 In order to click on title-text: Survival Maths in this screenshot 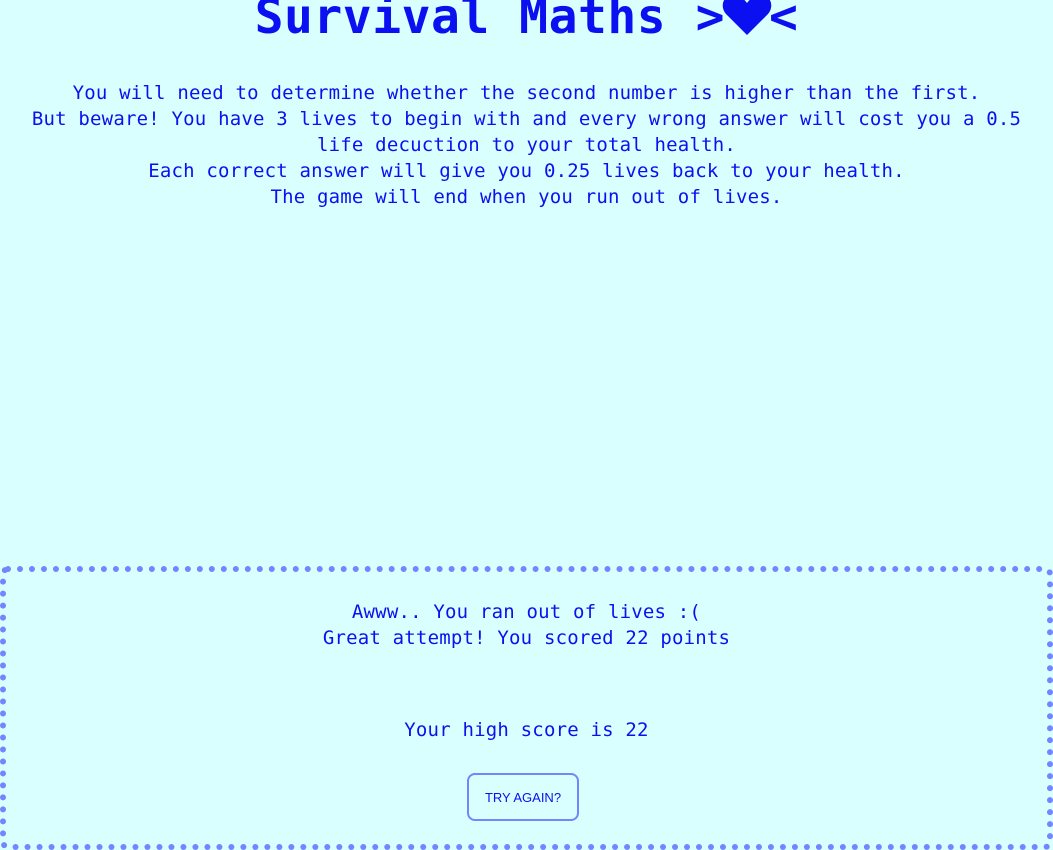, I will do `click(460, 22)`.